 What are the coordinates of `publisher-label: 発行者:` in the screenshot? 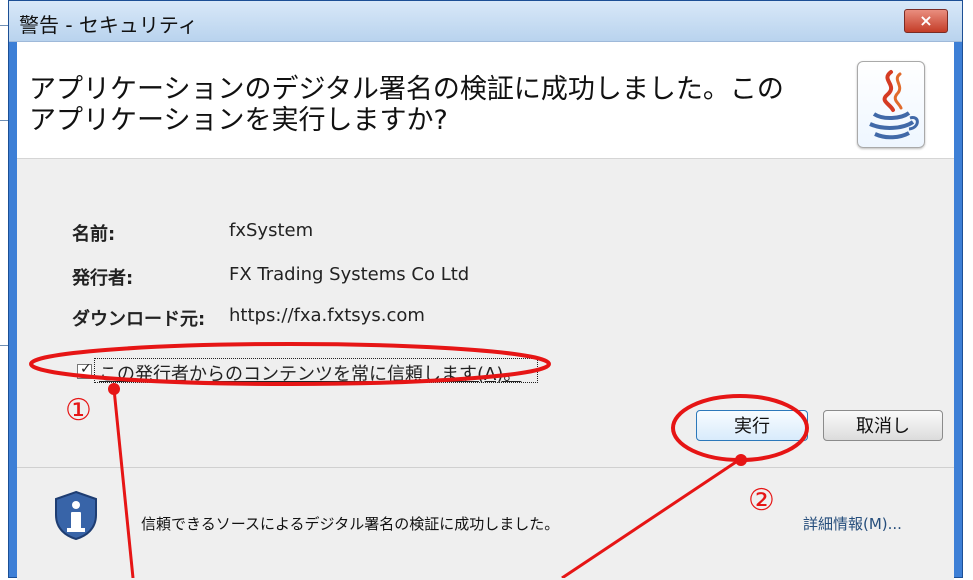 It's located at (103, 278).